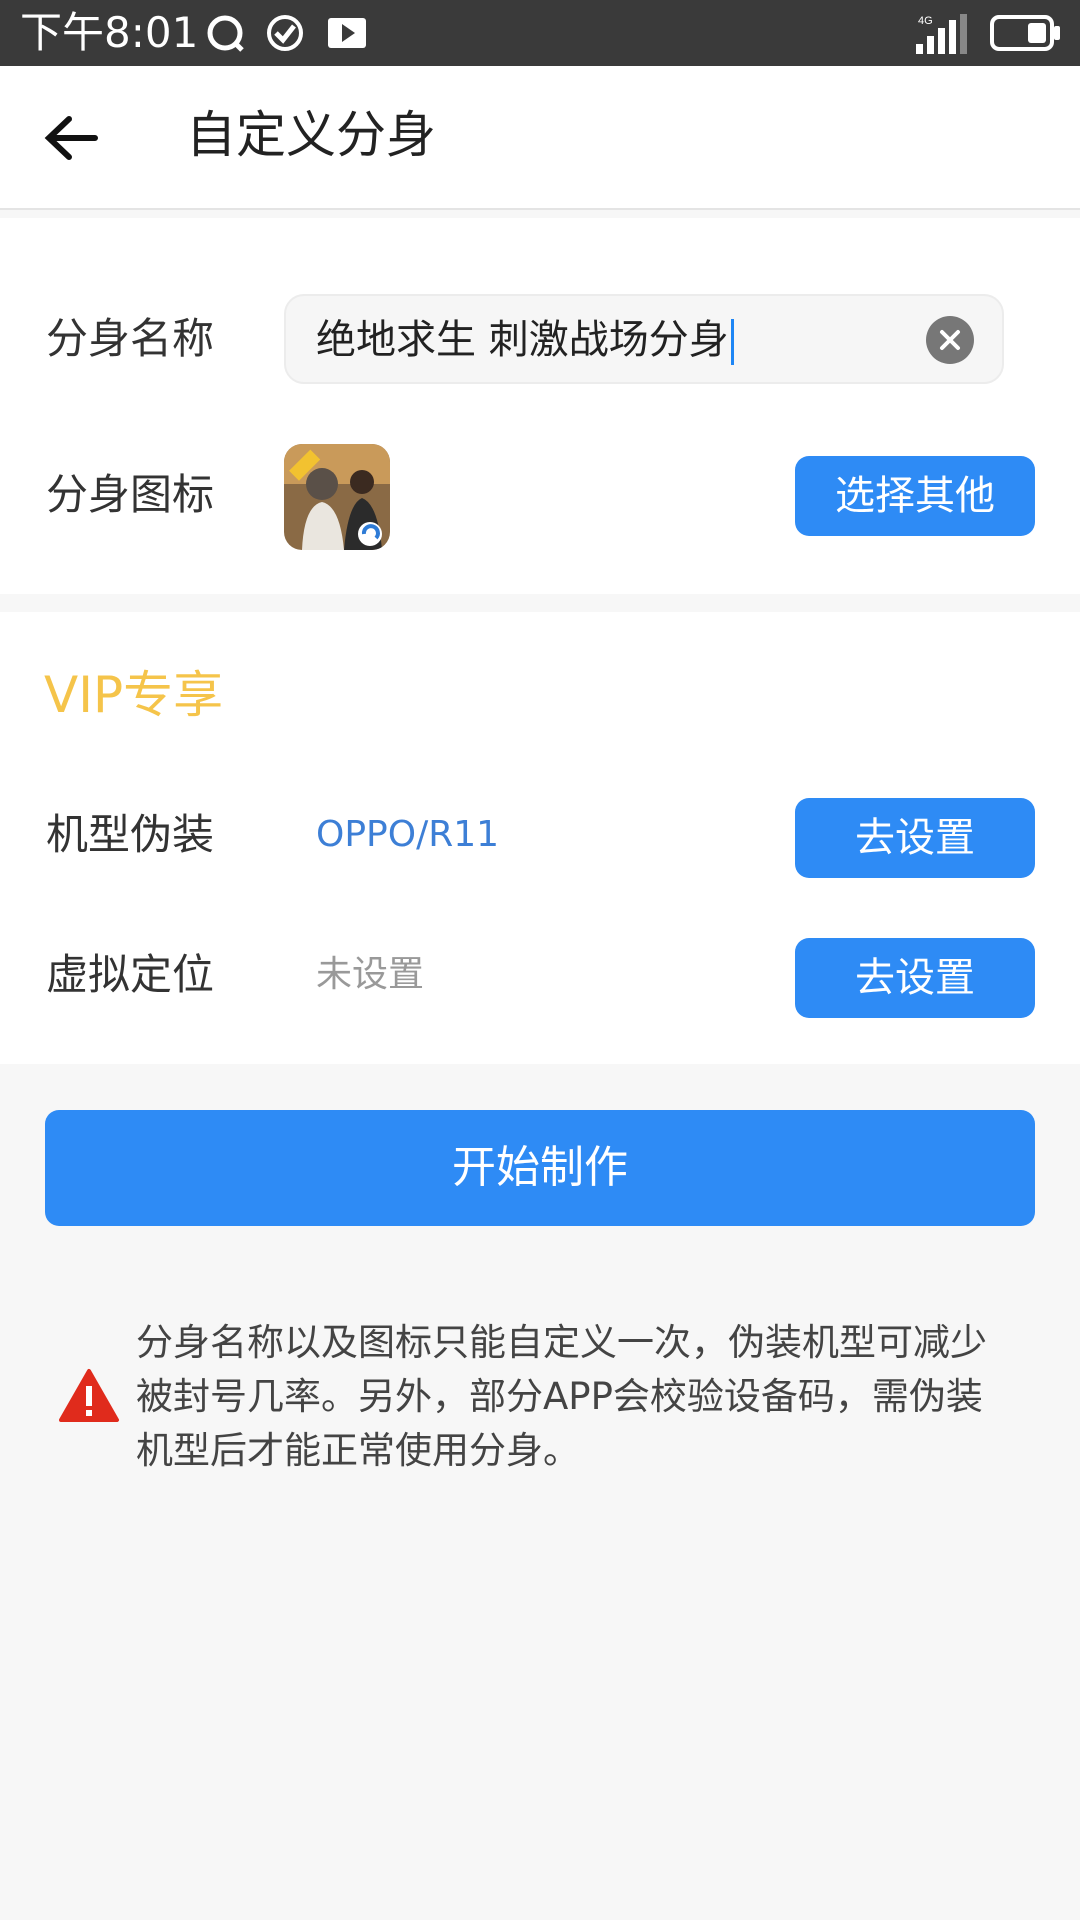 This screenshot has width=1080, height=1920. What do you see at coordinates (337, 497) in the screenshot?
I see `clone-app-icon` at bounding box center [337, 497].